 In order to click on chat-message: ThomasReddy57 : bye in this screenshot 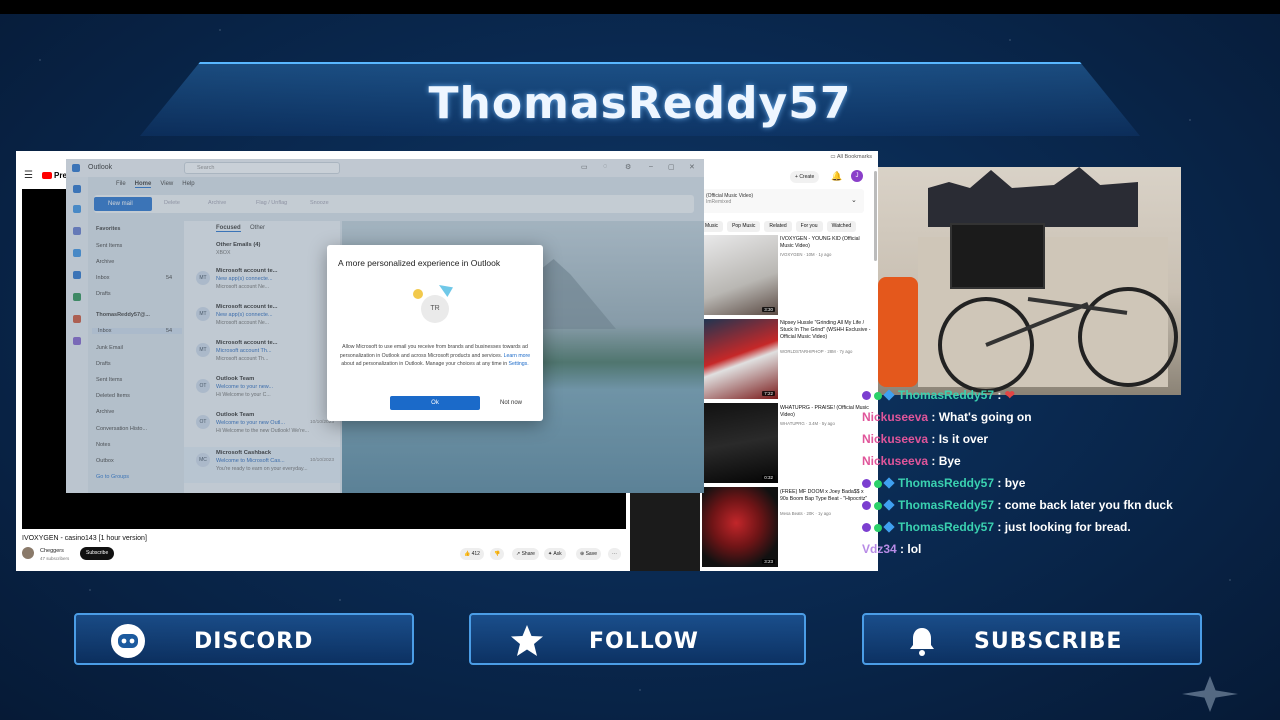, I will do `click(943, 486)`.